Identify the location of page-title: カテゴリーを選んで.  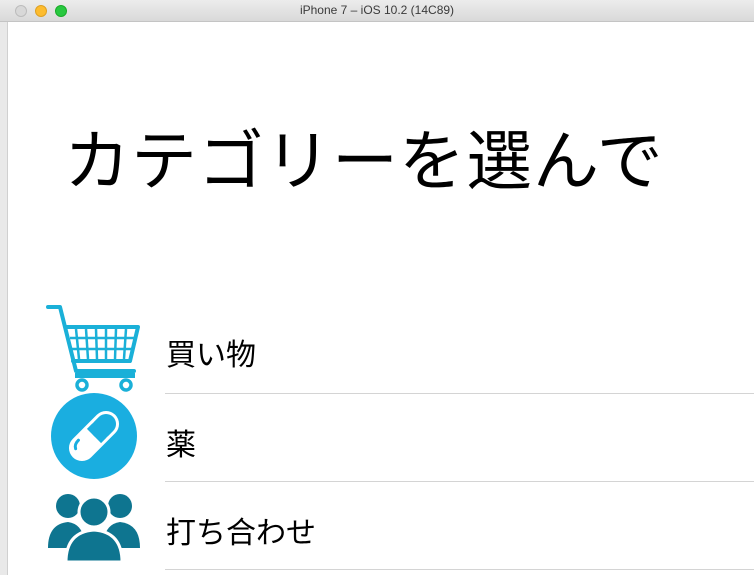
(364, 161).